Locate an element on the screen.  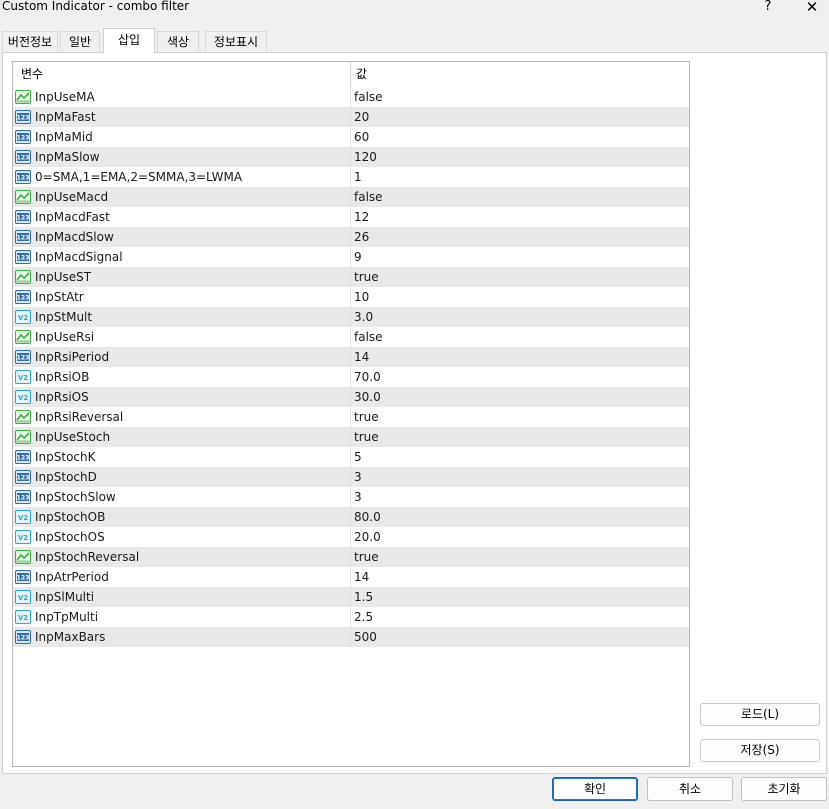
table-row: InpUseStoch true is located at coordinates (351, 437).